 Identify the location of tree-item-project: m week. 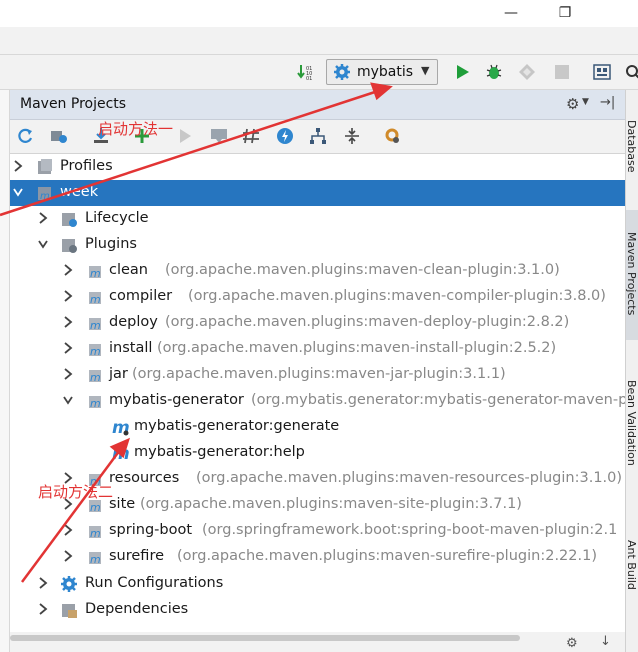
(317, 193).